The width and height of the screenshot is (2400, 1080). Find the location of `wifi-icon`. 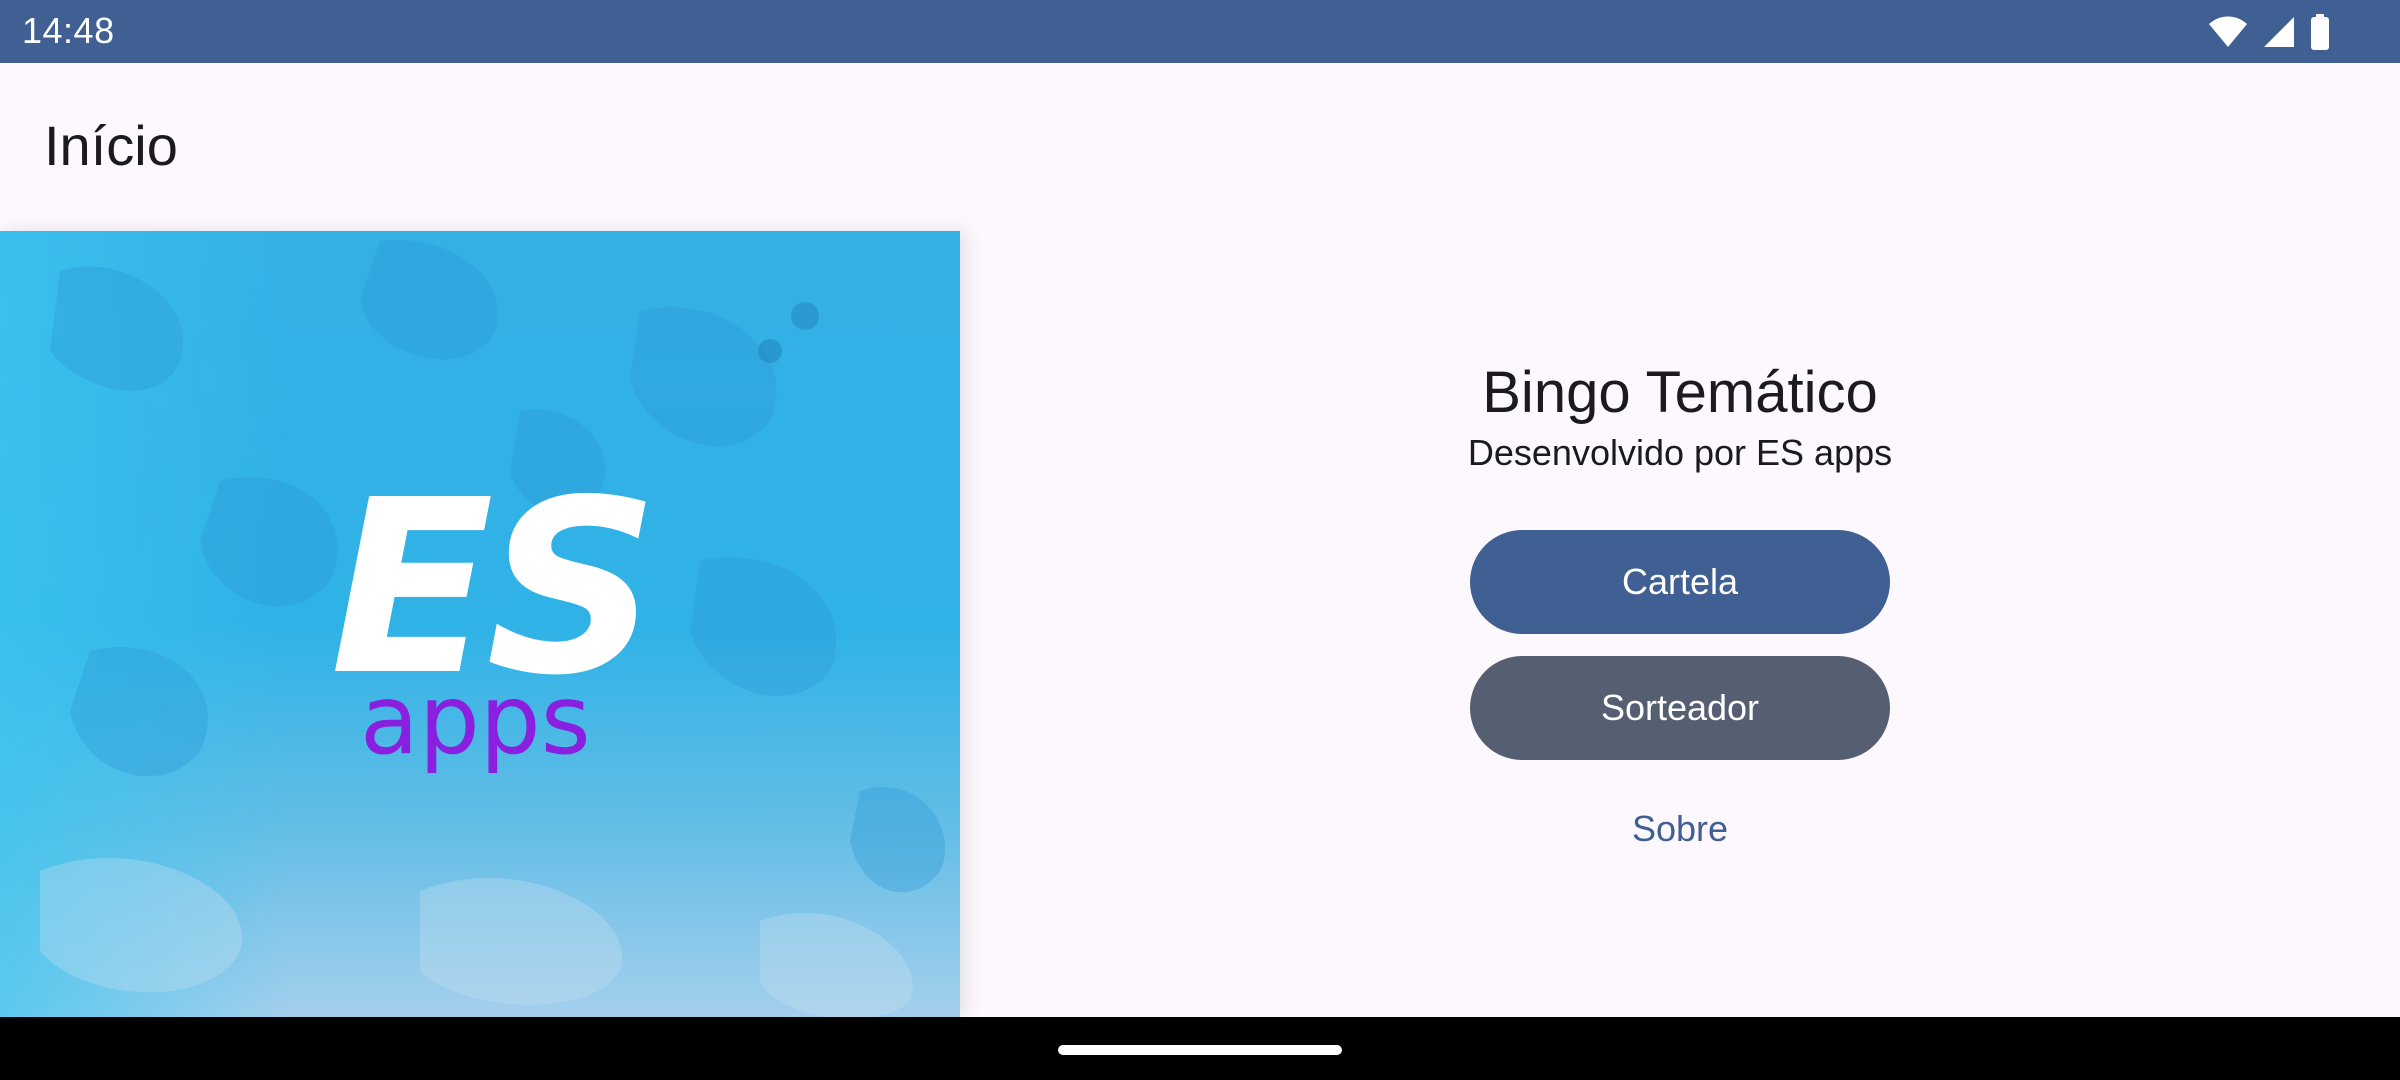

wifi-icon is located at coordinates (2228, 32).